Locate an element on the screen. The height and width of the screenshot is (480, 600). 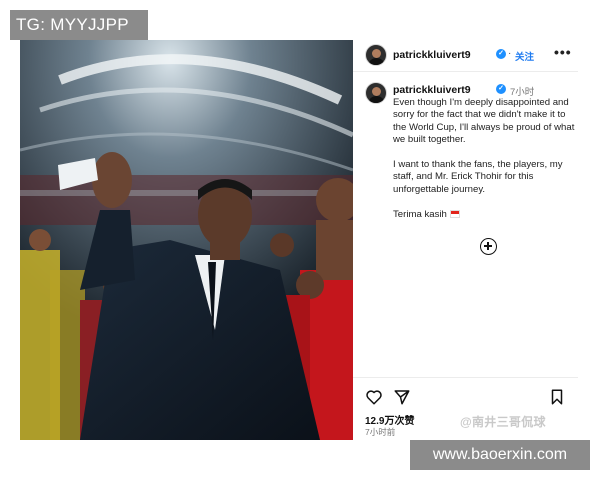
caption-avatar is located at coordinates (376, 93).